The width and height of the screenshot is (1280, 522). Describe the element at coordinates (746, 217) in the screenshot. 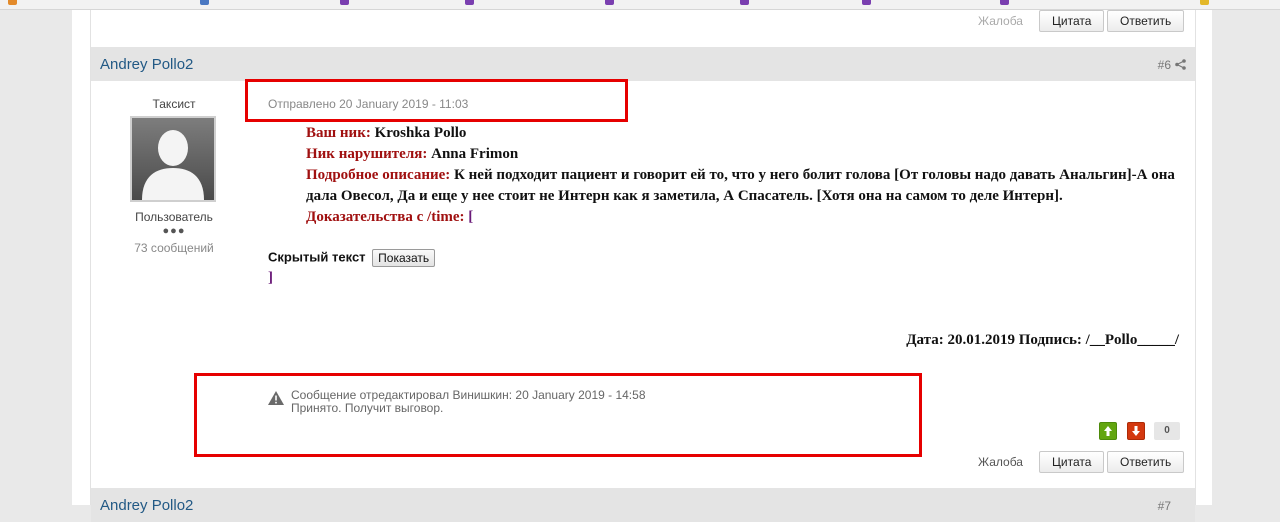

I see `field-evidence: Доказательства с /time: [` at that location.